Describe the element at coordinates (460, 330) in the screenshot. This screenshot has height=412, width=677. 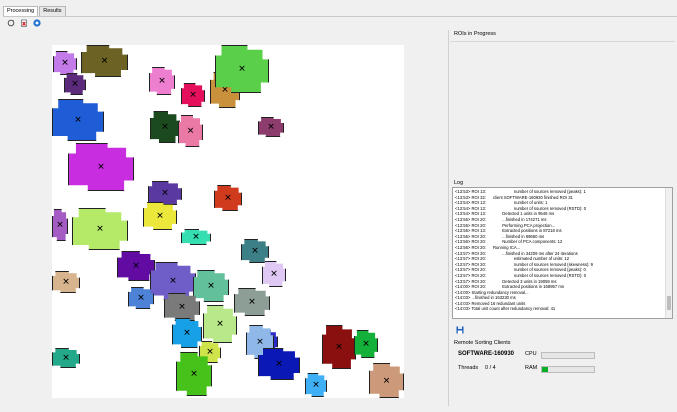
I see `save-icon` at that location.